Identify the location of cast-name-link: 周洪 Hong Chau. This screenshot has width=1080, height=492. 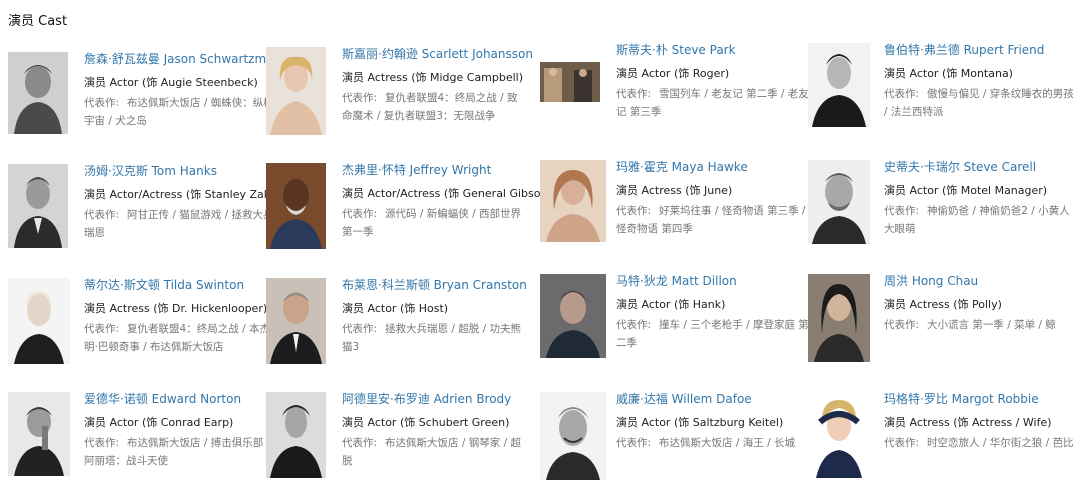
(979, 281).